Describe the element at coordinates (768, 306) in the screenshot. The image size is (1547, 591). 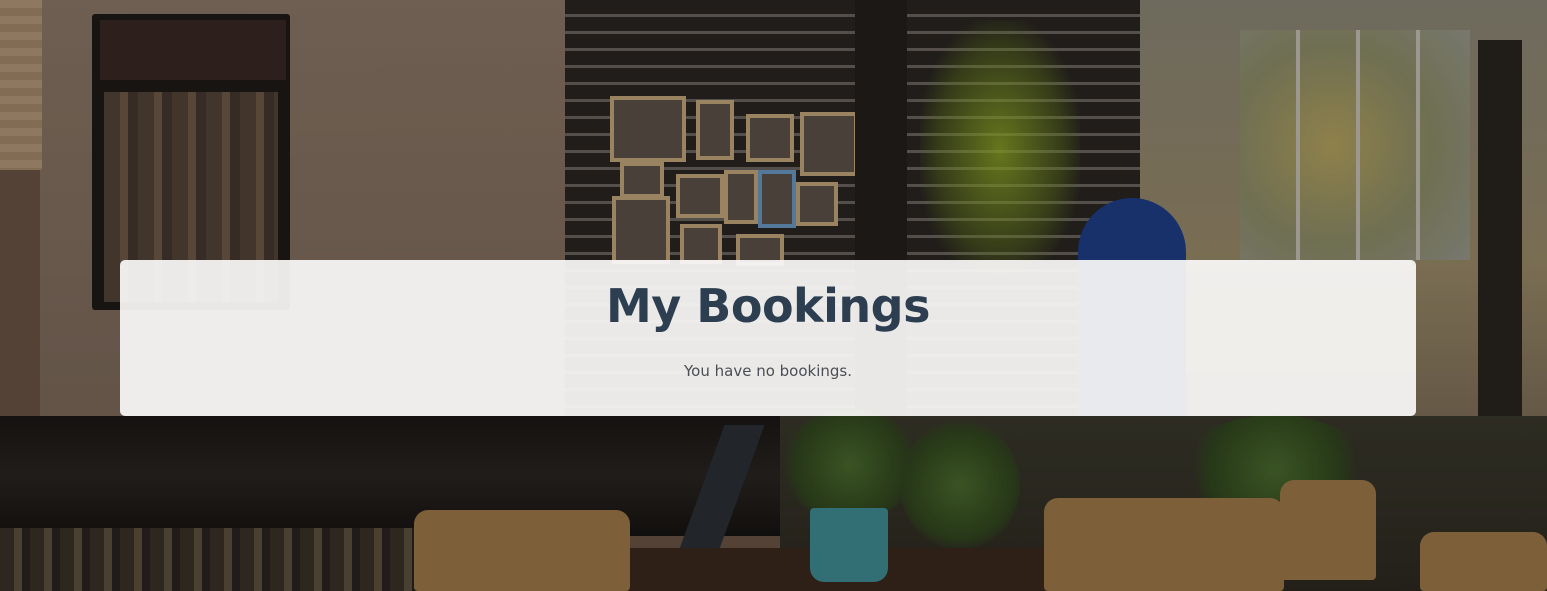
I see `page-title: My Bookings` at that location.